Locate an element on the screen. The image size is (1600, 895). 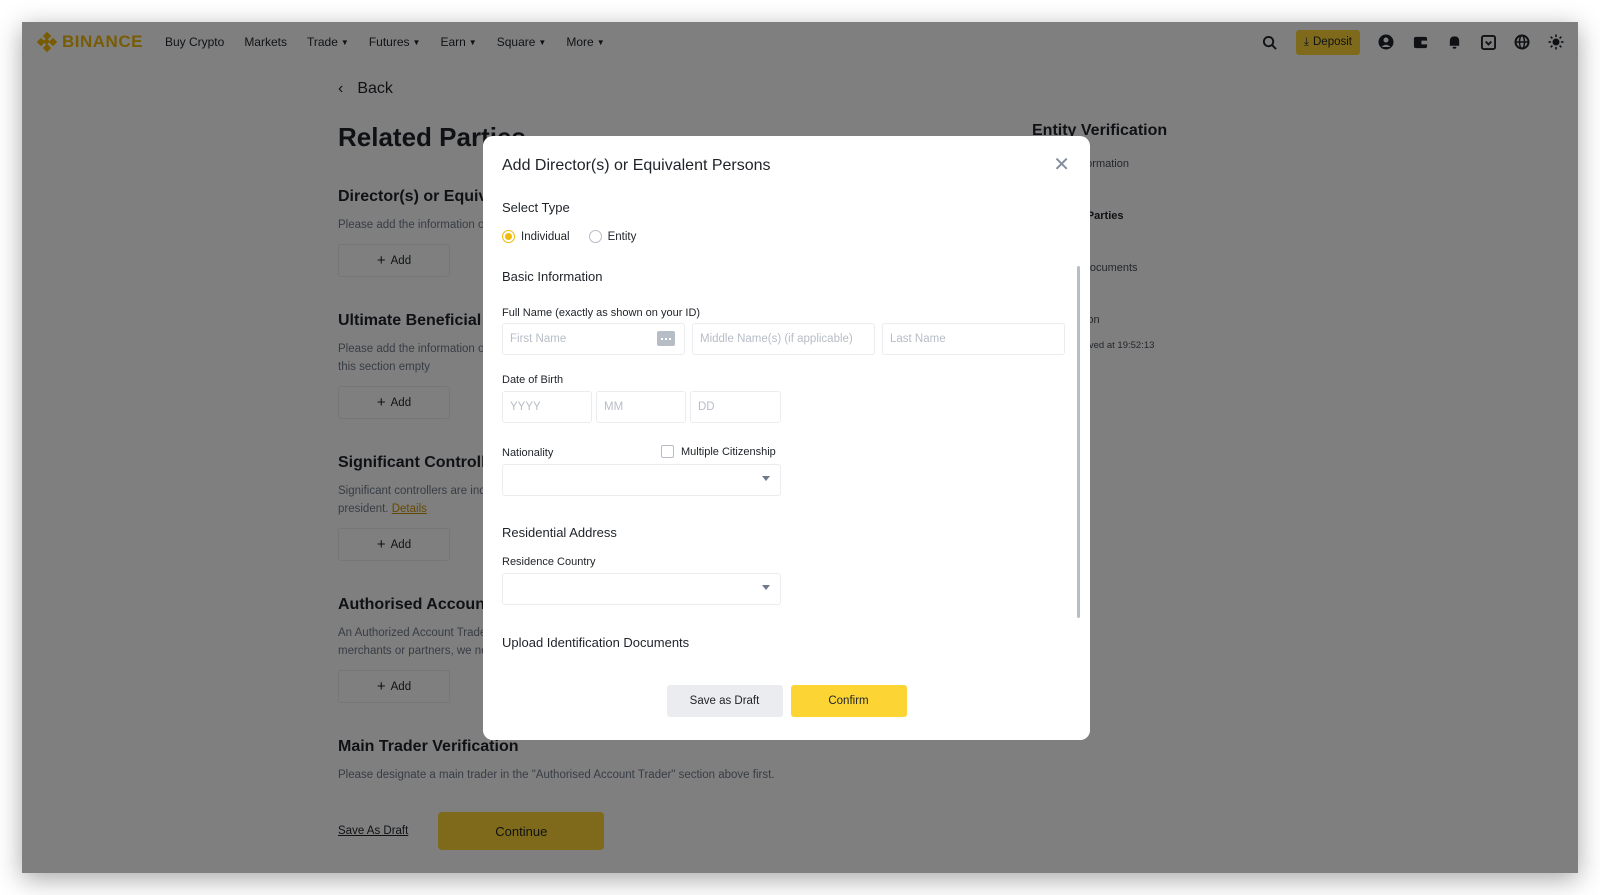
save-as-draft-button: Save as Draft is located at coordinates (724, 701).